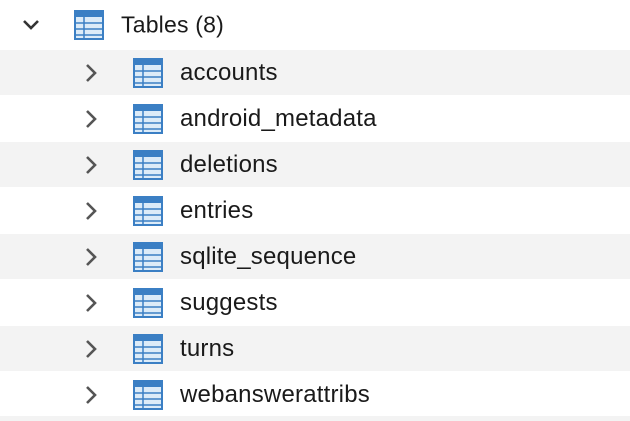 This screenshot has width=630, height=421. Describe the element at coordinates (268, 256) in the screenshot. I see `tree-node-label: sqlite_sequence` at that location.